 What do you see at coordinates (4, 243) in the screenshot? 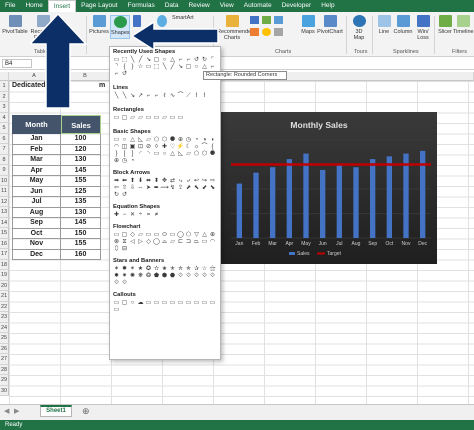
I see `row-header: 16` at bounding box center [4, 243].